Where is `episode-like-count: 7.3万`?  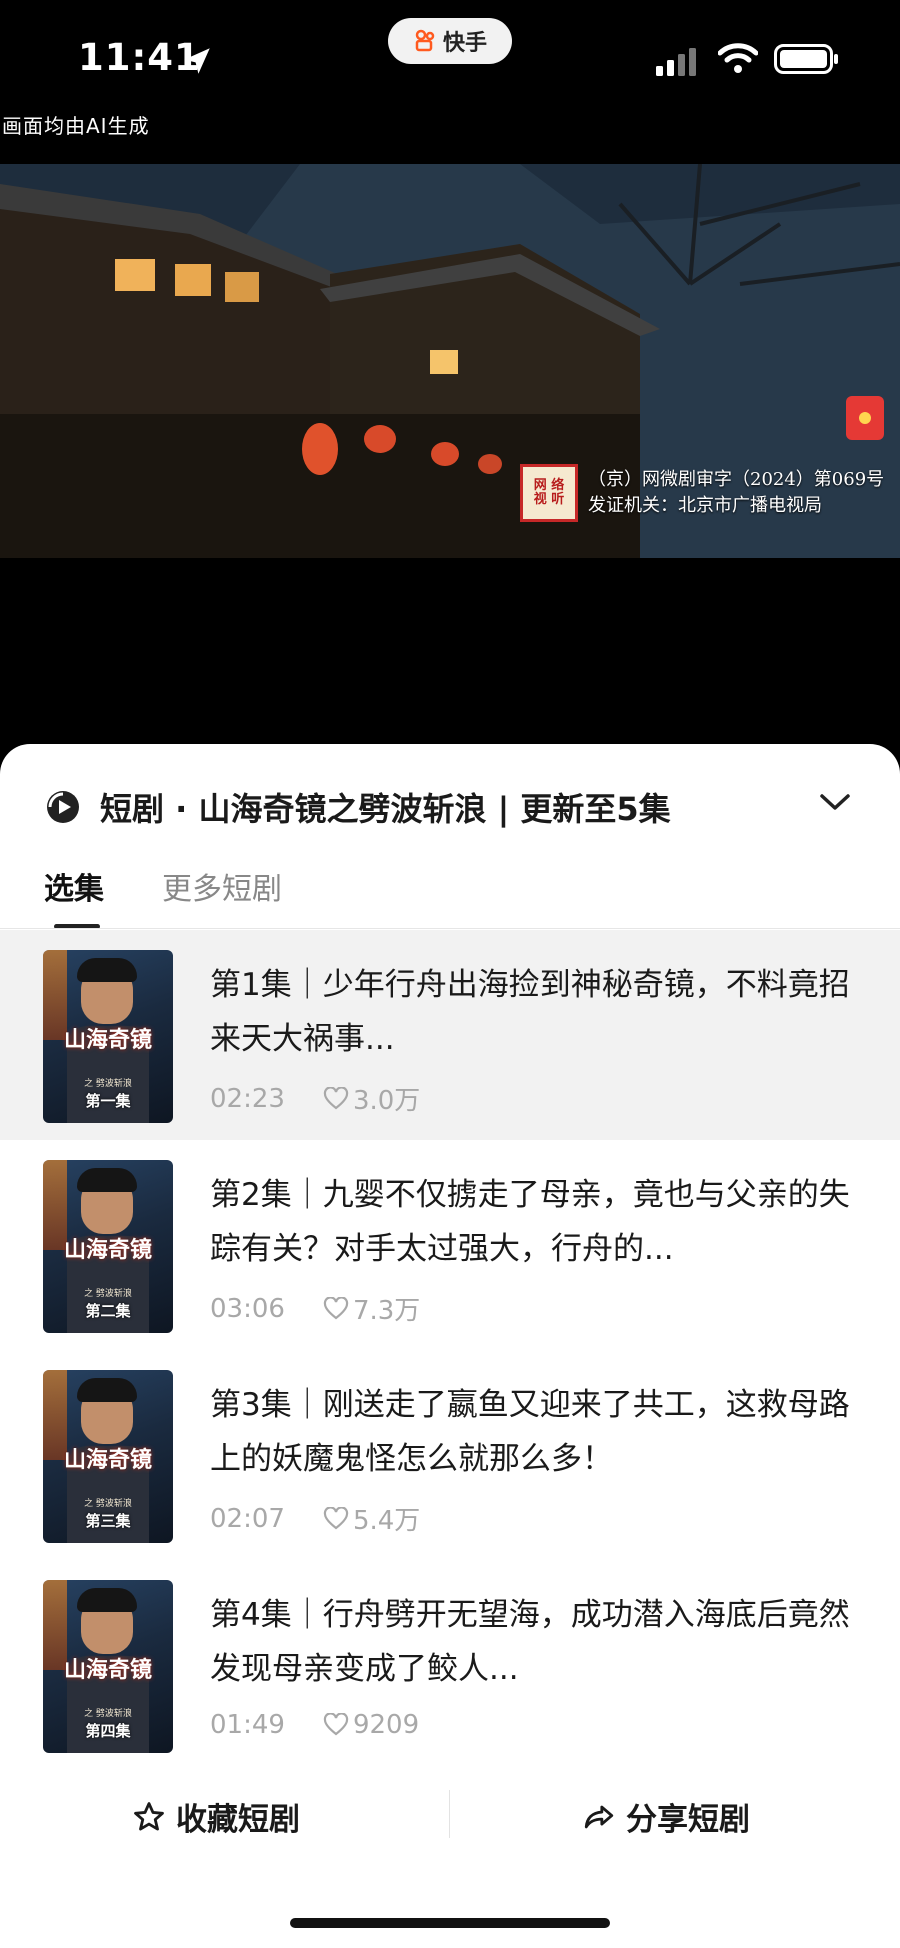 episode-like-count: 7.3万 is located at coordinates (386, 1311).